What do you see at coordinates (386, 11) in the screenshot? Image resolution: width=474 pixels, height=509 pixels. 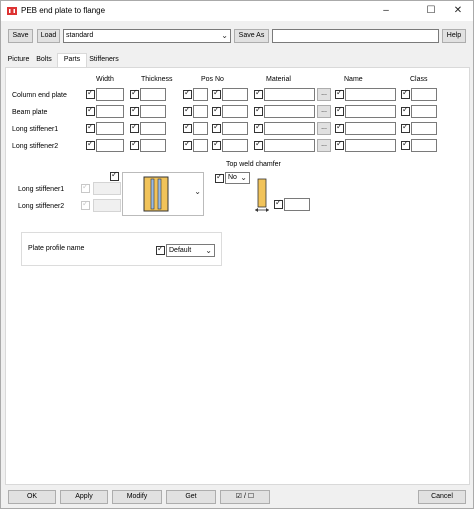 I see `minimize-button: –` at bounding box center [386, 11].